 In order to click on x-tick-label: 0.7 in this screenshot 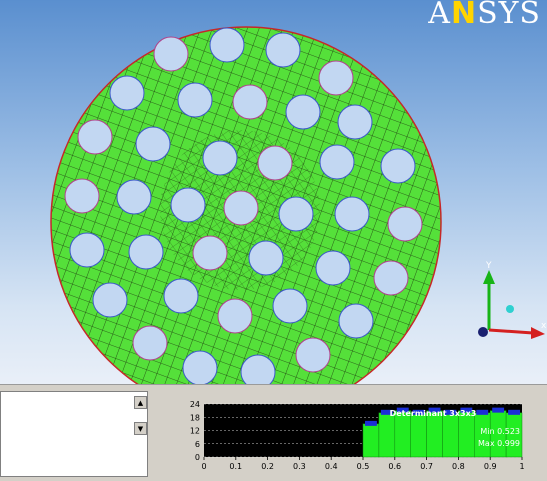, I will do `click(426, 466)`.